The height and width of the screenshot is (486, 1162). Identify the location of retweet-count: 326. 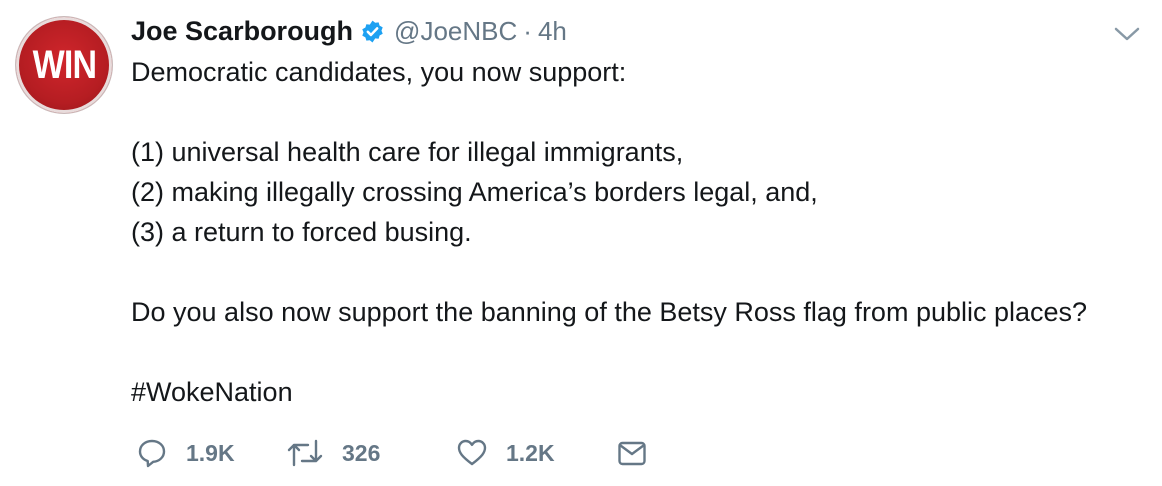
(361, 452).